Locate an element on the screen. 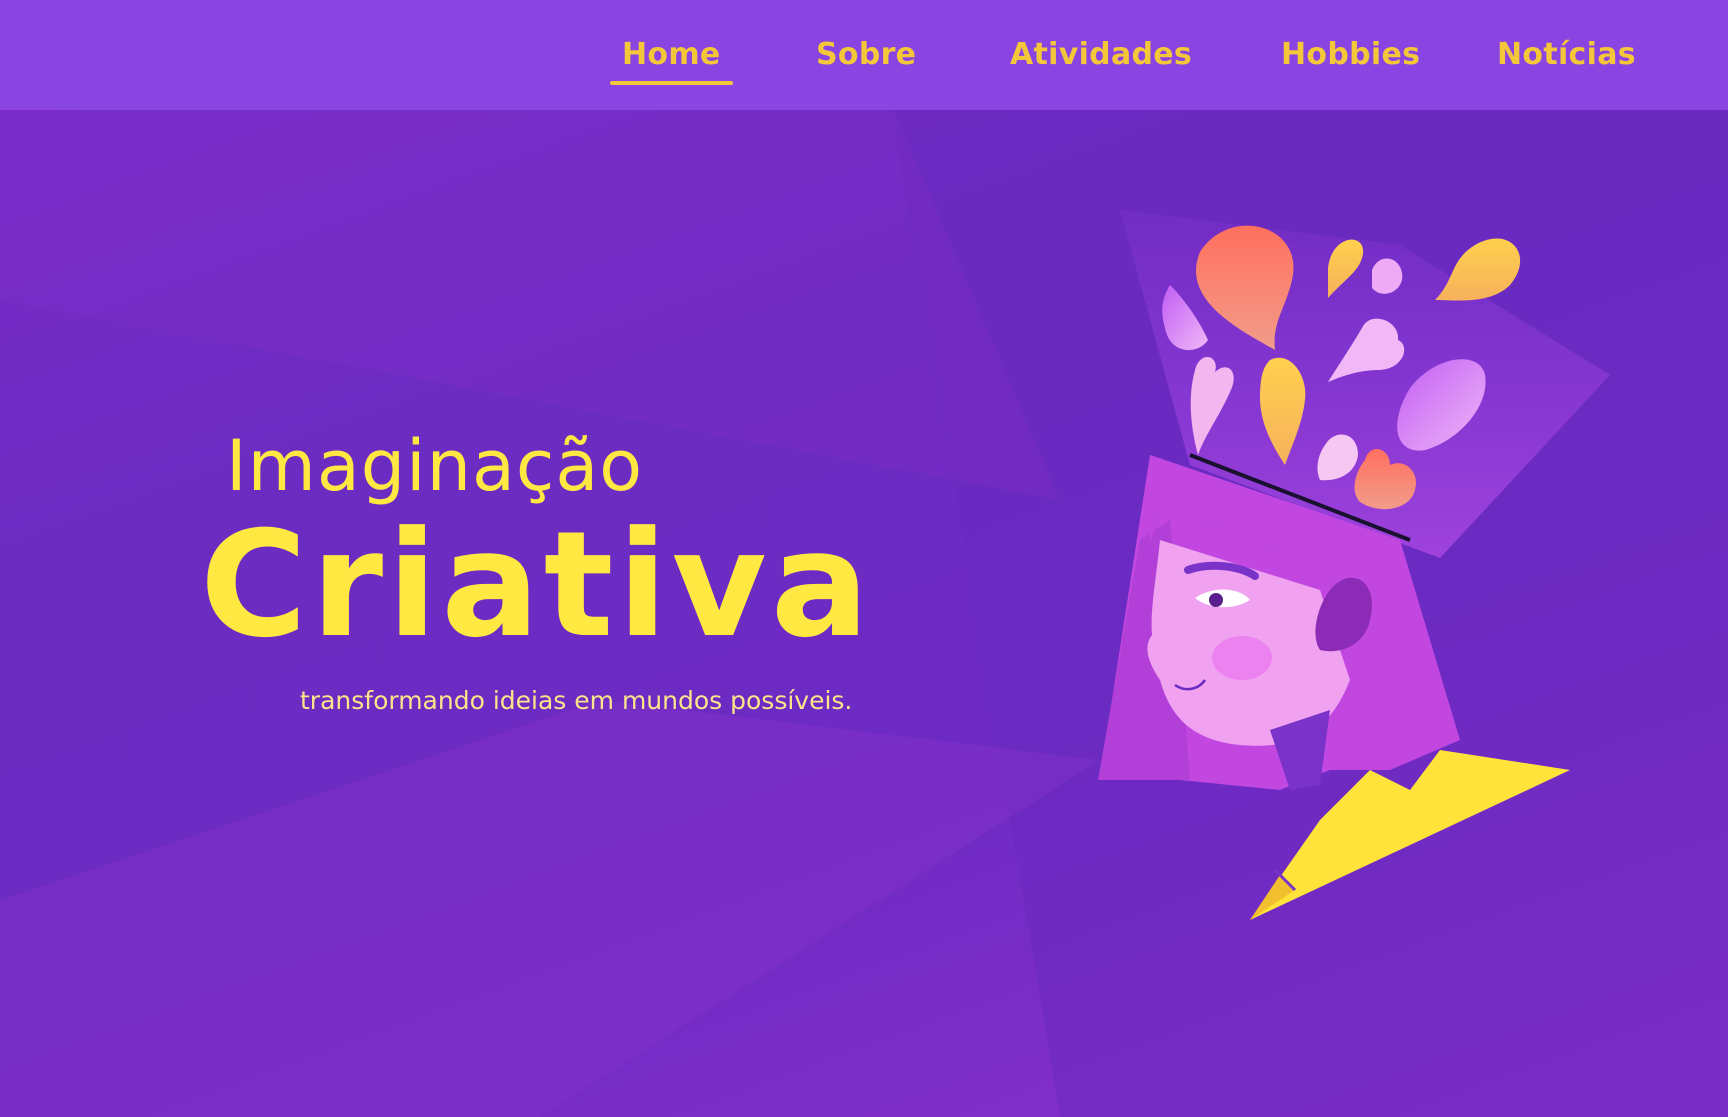 The image size is (1728, 1117). nav-home-link: Home is located at coordinates (671, 59).